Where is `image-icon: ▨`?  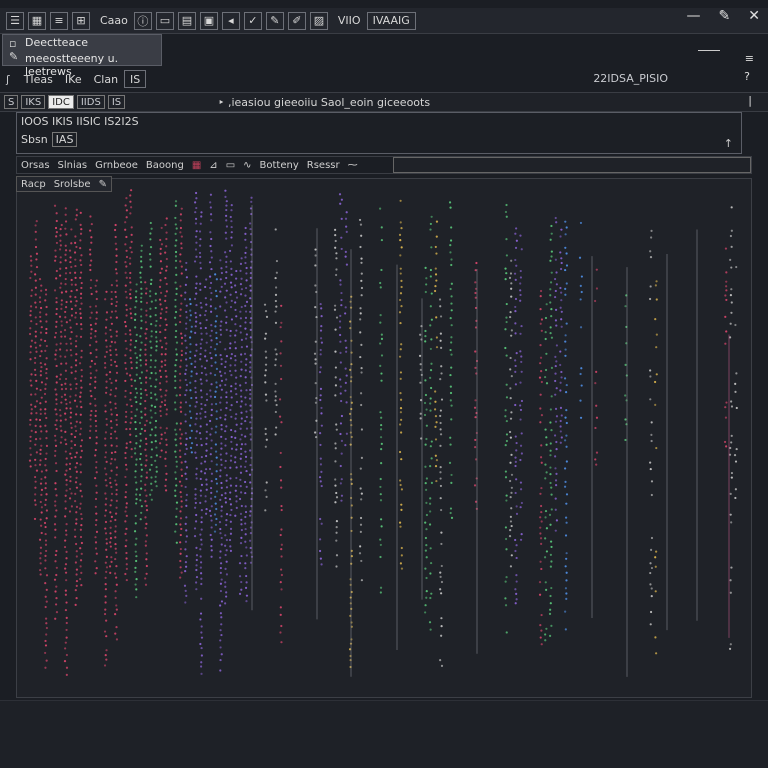
image-icon: ▨ is located at coordinates (318, 20).